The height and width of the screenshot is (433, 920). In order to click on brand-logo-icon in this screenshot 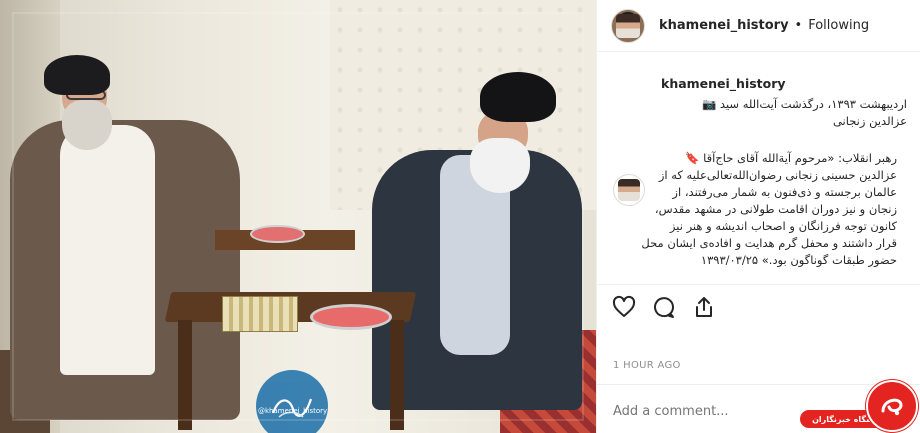, I will do `click(892, 407)`.